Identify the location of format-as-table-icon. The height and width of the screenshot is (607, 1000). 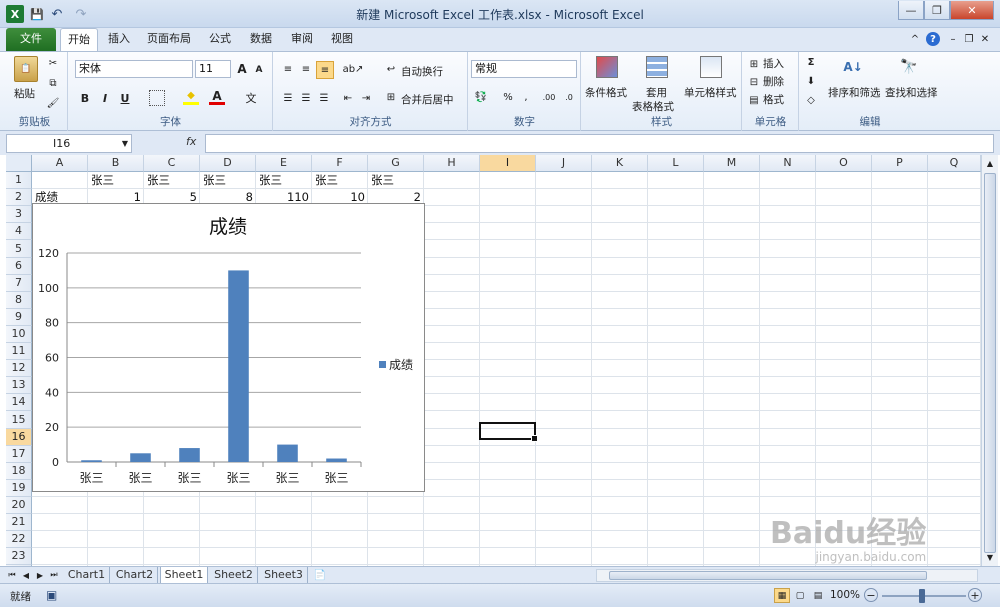
(657, 67).